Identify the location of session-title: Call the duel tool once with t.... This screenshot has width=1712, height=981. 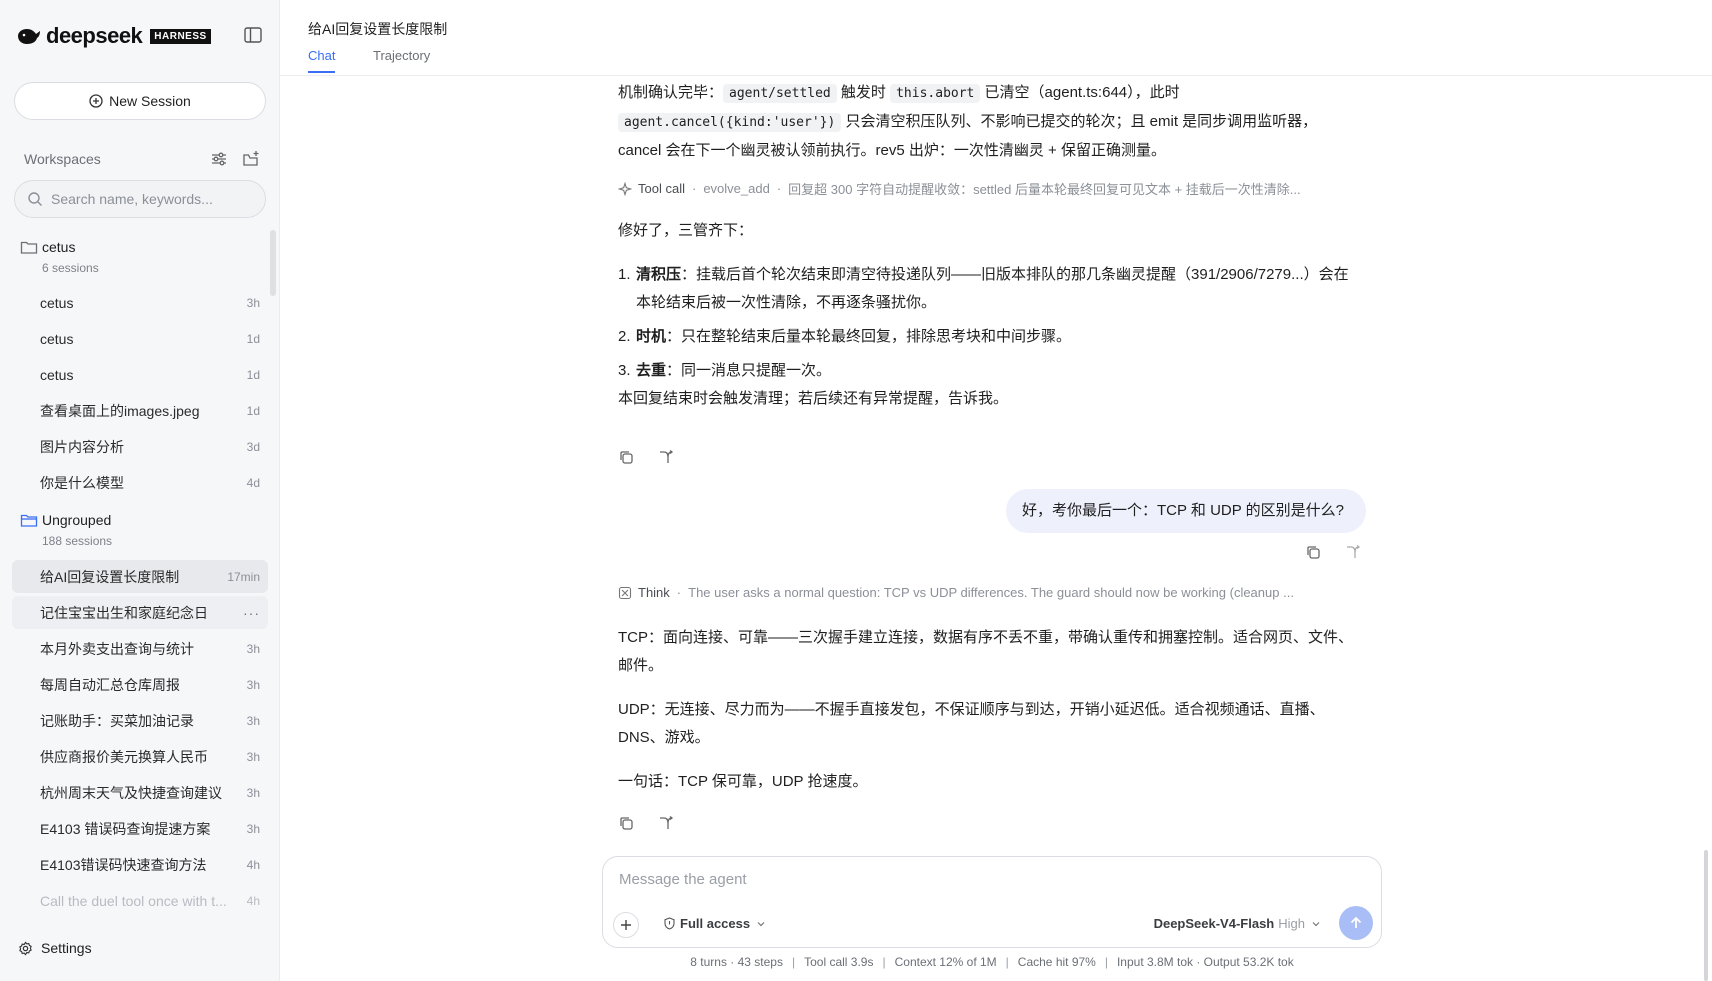
(133, 900).